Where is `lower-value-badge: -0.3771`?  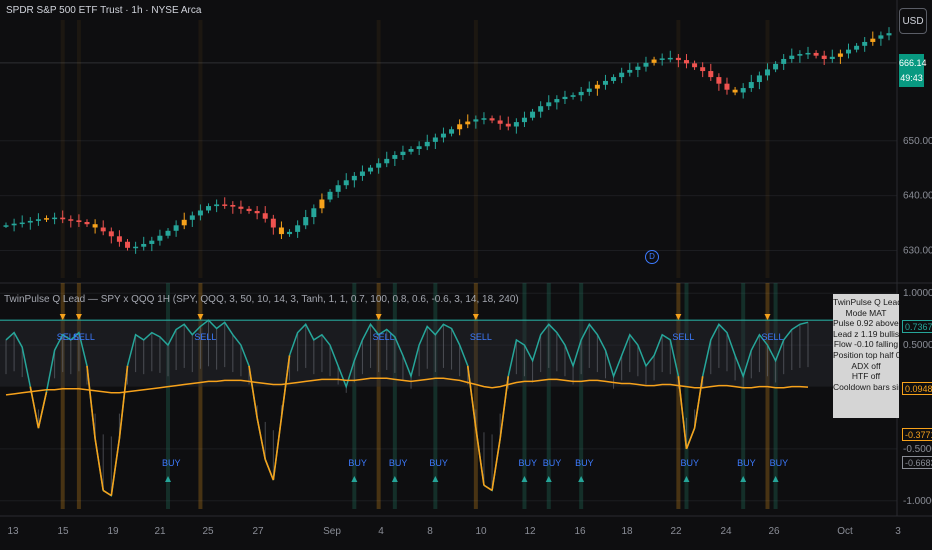 lower-value-badge: -0.3771 is located at coordinates (917, 434).